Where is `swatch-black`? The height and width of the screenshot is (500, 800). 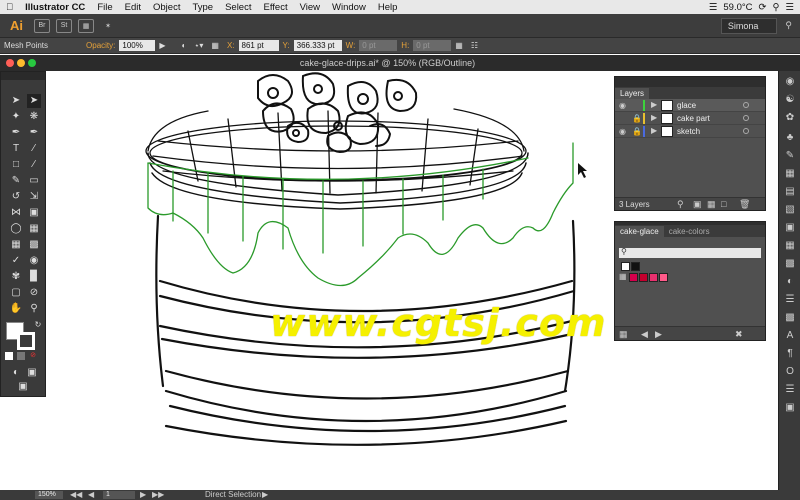 swatch-black is located at coordinates (635, 266).